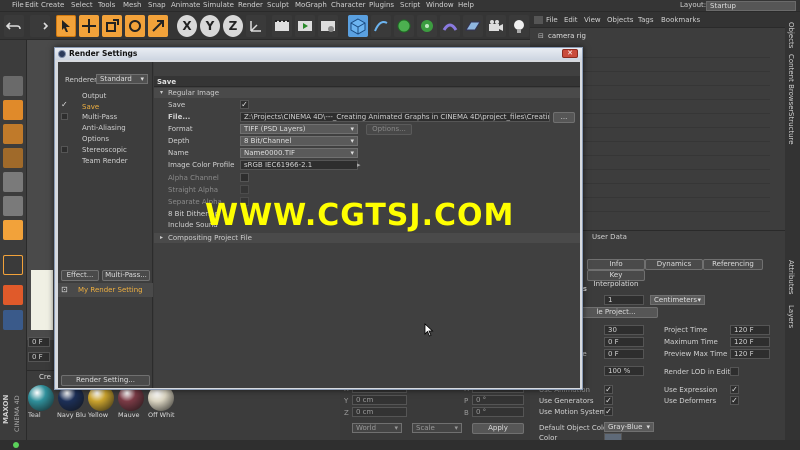 This screenshot has height=450, width=800. I want to click on nav-save-check-icon: ✓, so click(65, 105).